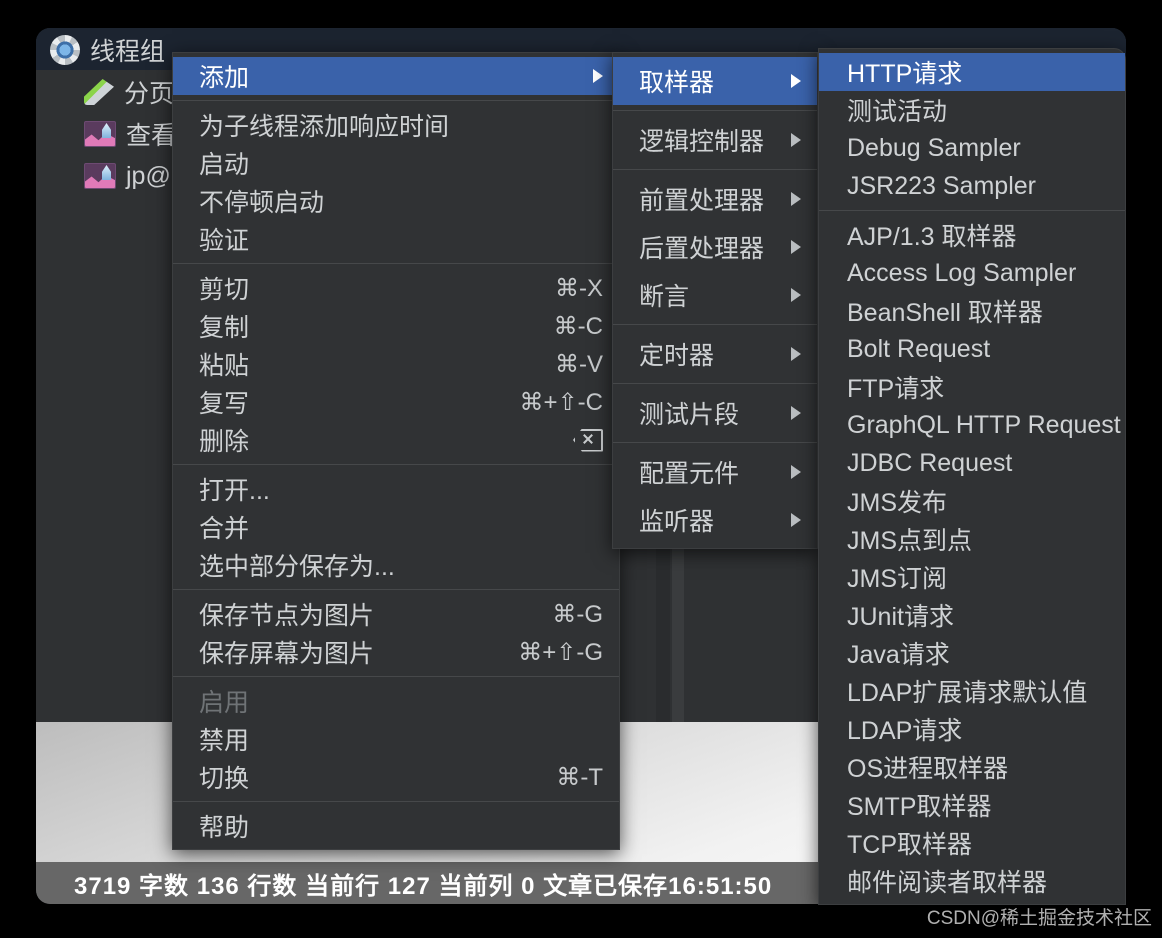 This screenshot has height=938, width=1162. What do you see at coordinates (107, 50) in the screenshot?
I see `tree-item-thread-group: 线程组` at bounding box center [107, 50].